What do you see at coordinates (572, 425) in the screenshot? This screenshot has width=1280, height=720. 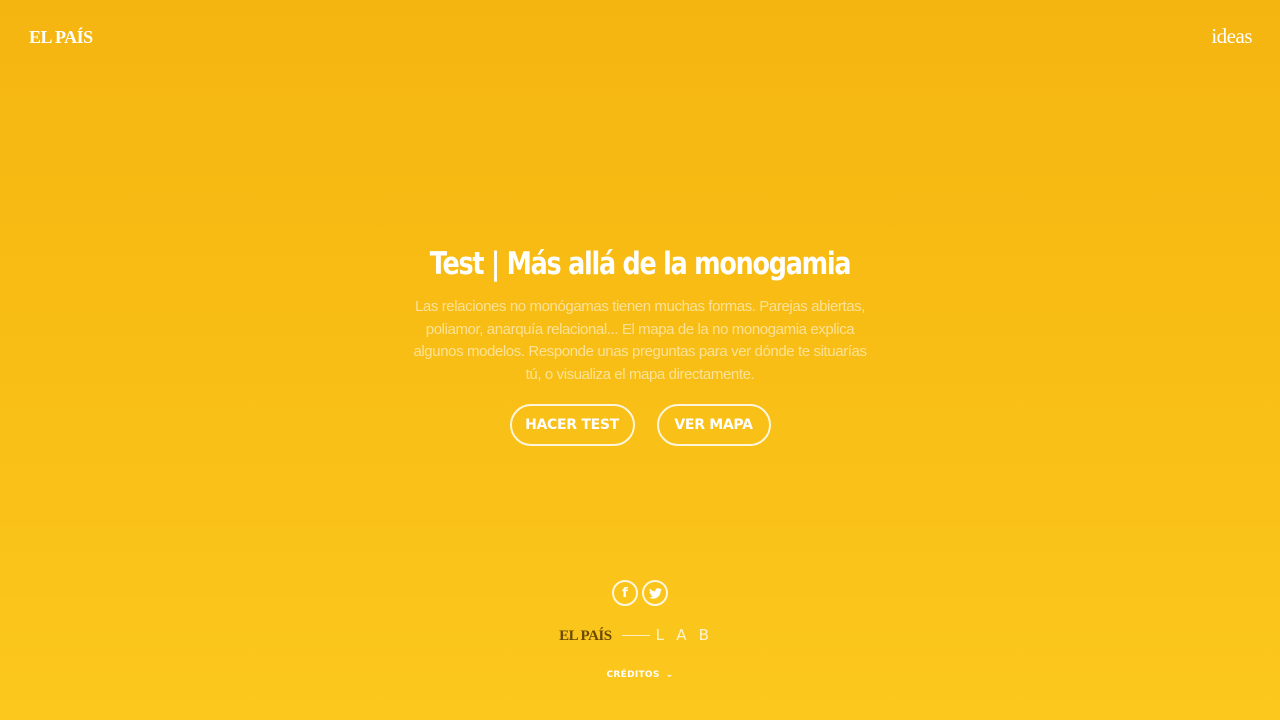 I see `take-test-button: HACER TEST` at bounding box center [572, 425].